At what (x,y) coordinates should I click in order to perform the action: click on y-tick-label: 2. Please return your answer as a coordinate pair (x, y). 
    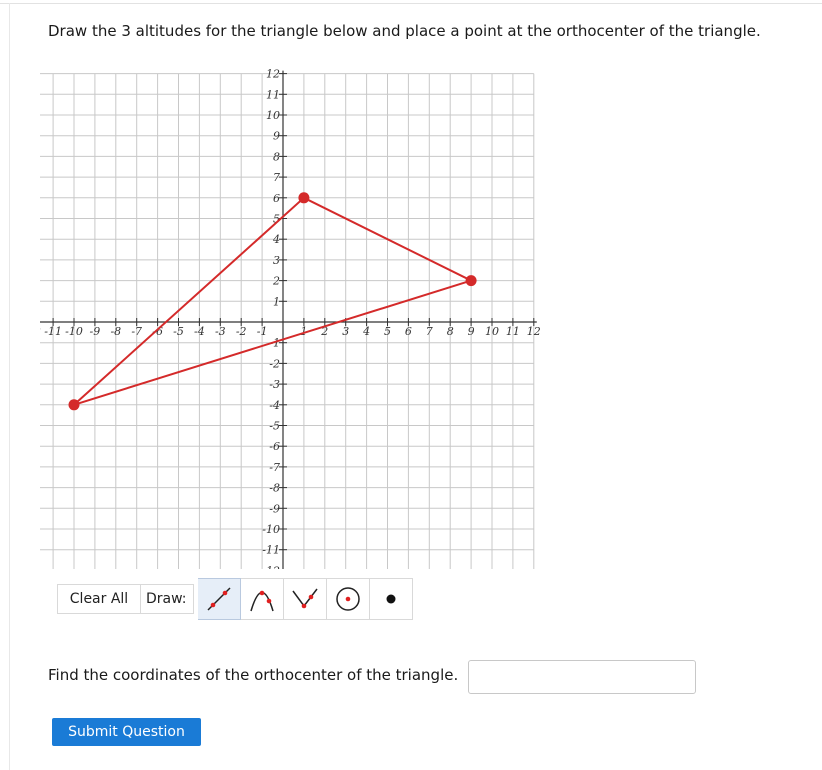
    Looking at the image, I should click on (276, 281).